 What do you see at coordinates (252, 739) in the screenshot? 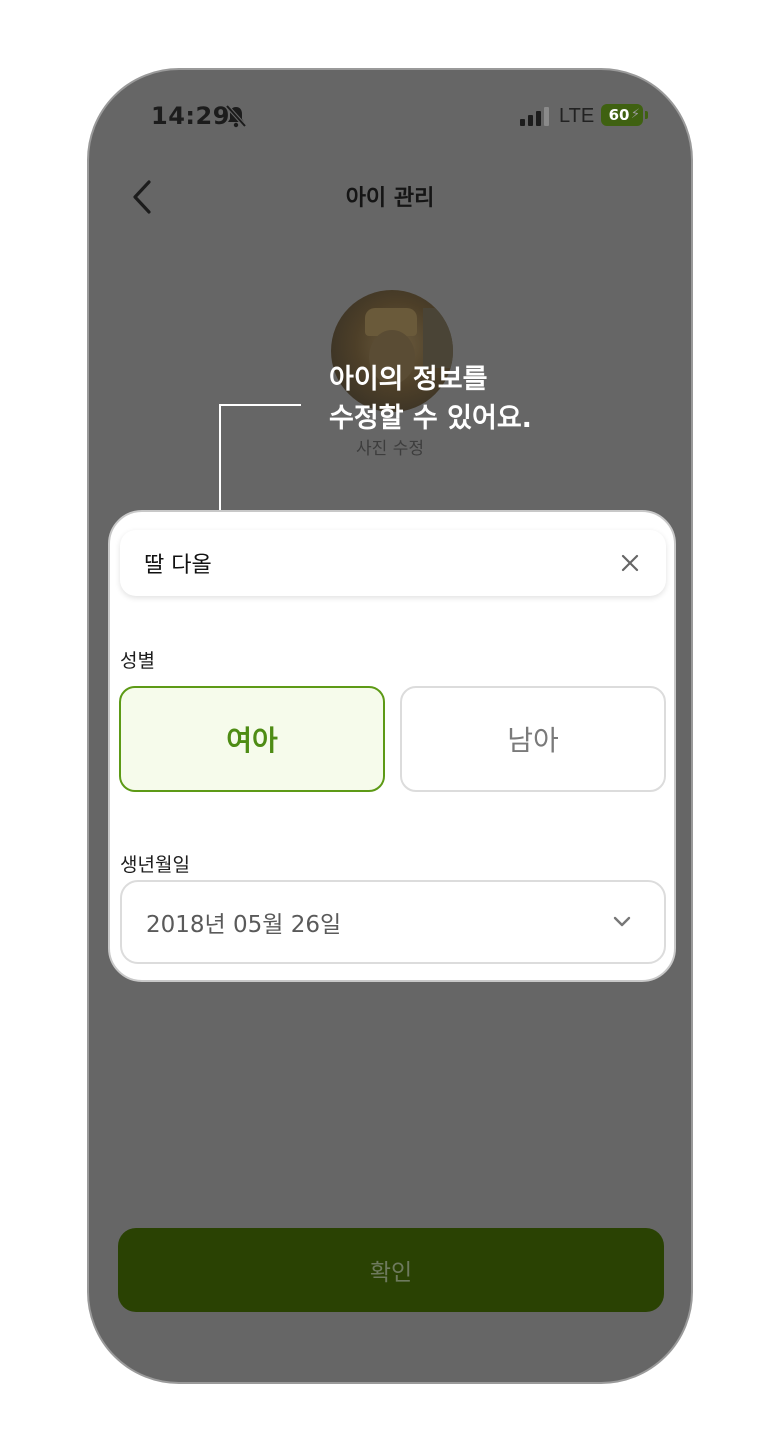
I see `gender-option-girl: 여아` at bounding box center [252, 739].